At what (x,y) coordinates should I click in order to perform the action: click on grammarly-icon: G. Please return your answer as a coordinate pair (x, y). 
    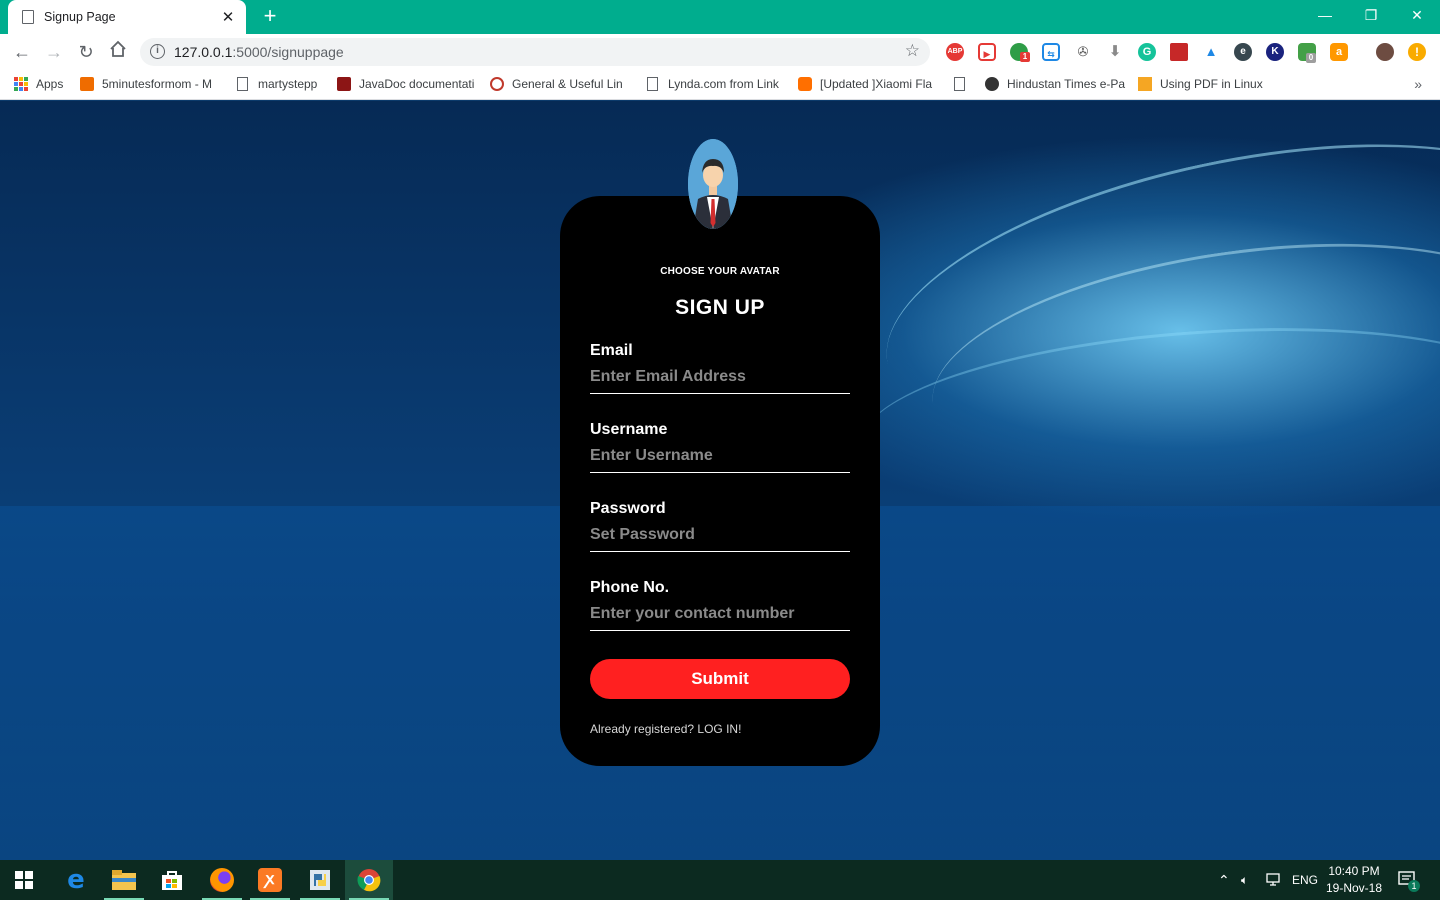
    Looking at the image, I should click on (1147, 52).